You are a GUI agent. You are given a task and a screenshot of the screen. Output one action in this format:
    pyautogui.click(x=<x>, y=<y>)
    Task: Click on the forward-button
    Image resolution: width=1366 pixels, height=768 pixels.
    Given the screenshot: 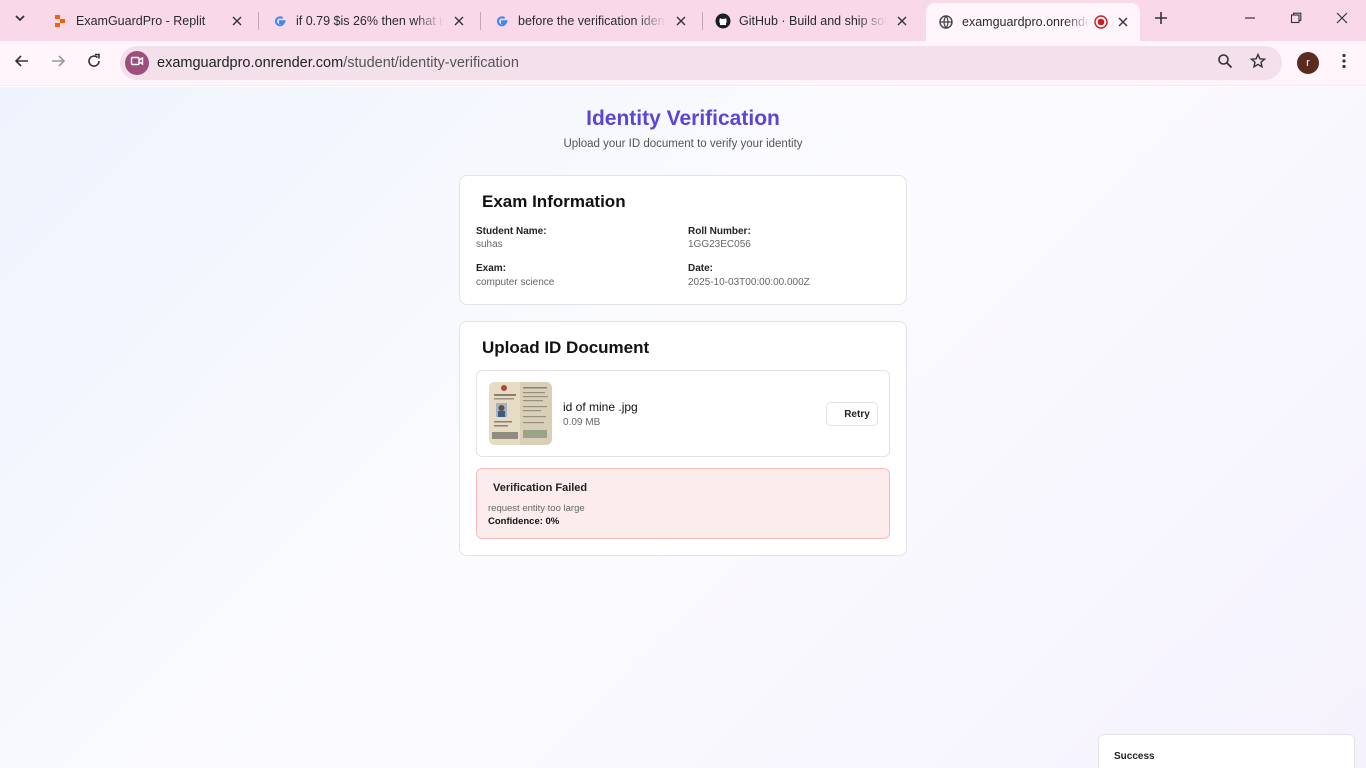 What is the action you would take?
    pyautogui.click(x=58, y=63)
    